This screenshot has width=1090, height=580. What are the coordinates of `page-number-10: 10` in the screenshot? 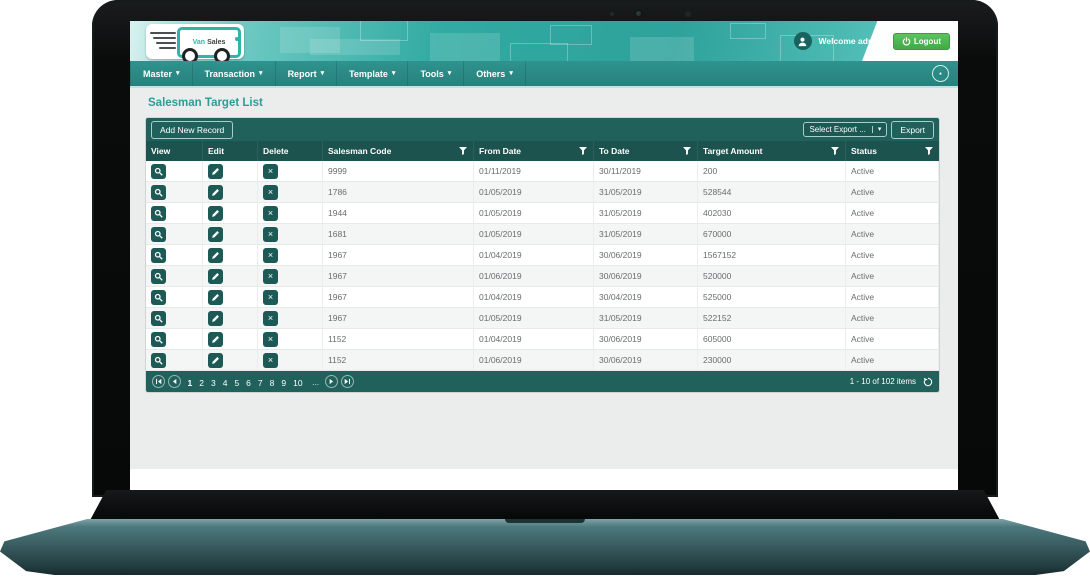 It's located at (297, 383).